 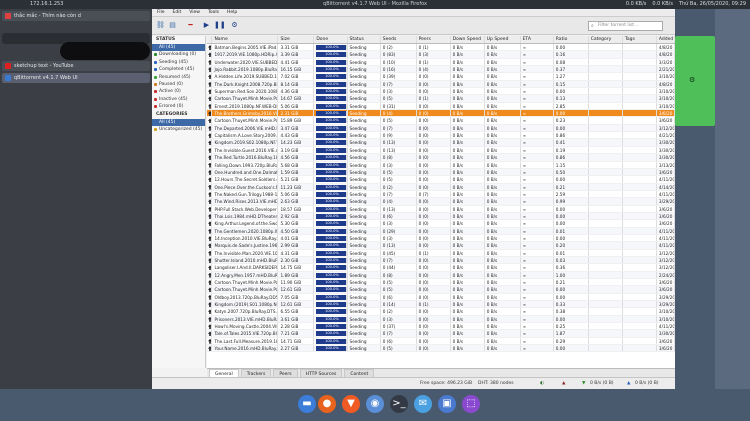 What do you see at coordinates (76, 66) in the screenshot?
I see `browser-tab: sketchup text - YouTube` at bounding box center [76, 66].